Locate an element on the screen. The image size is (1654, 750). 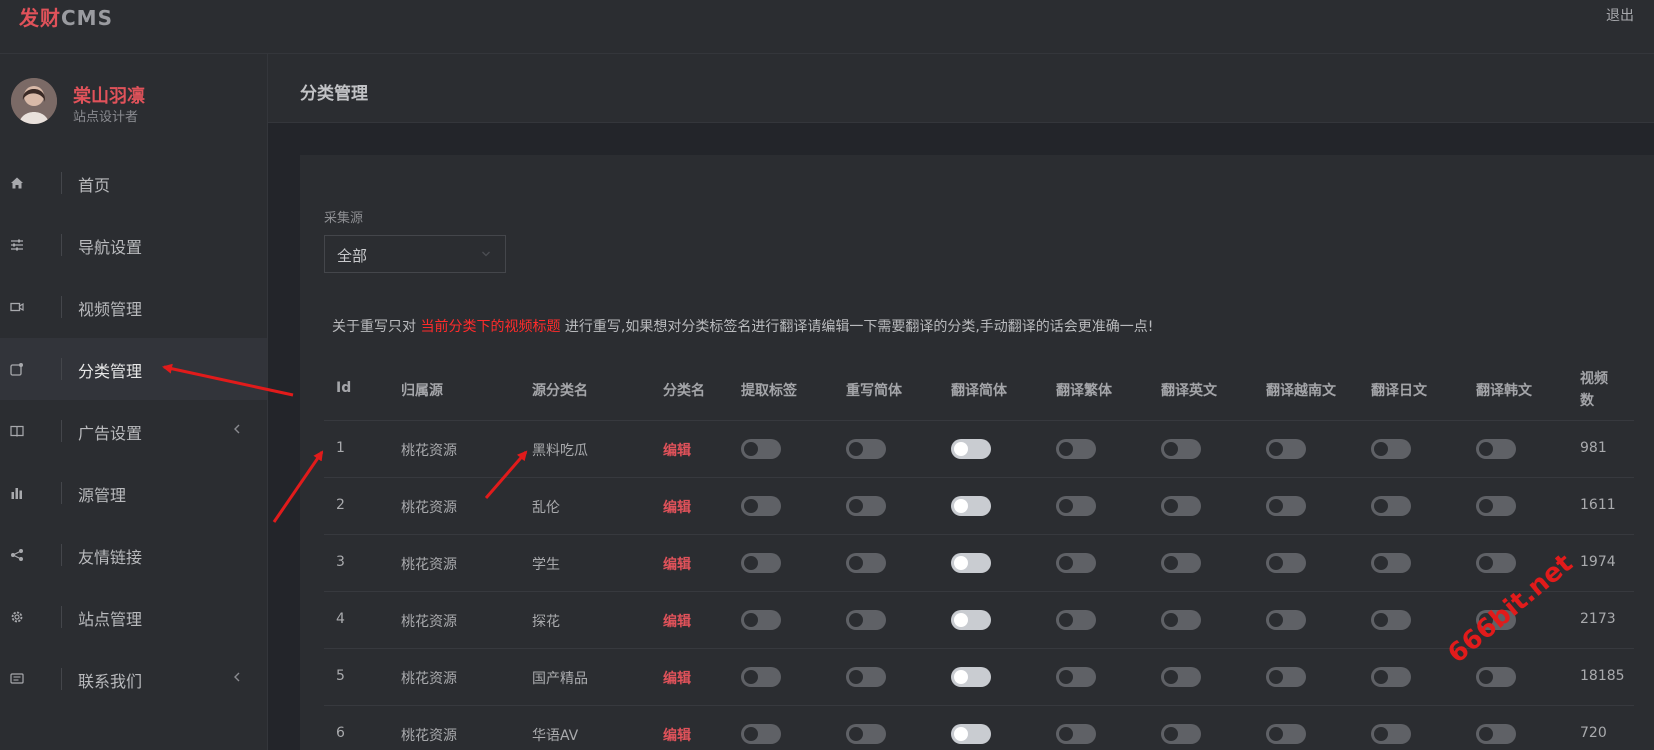
col-header-translate-vietnamese: 翻译越南文 is located at coordinates (1301, 391).